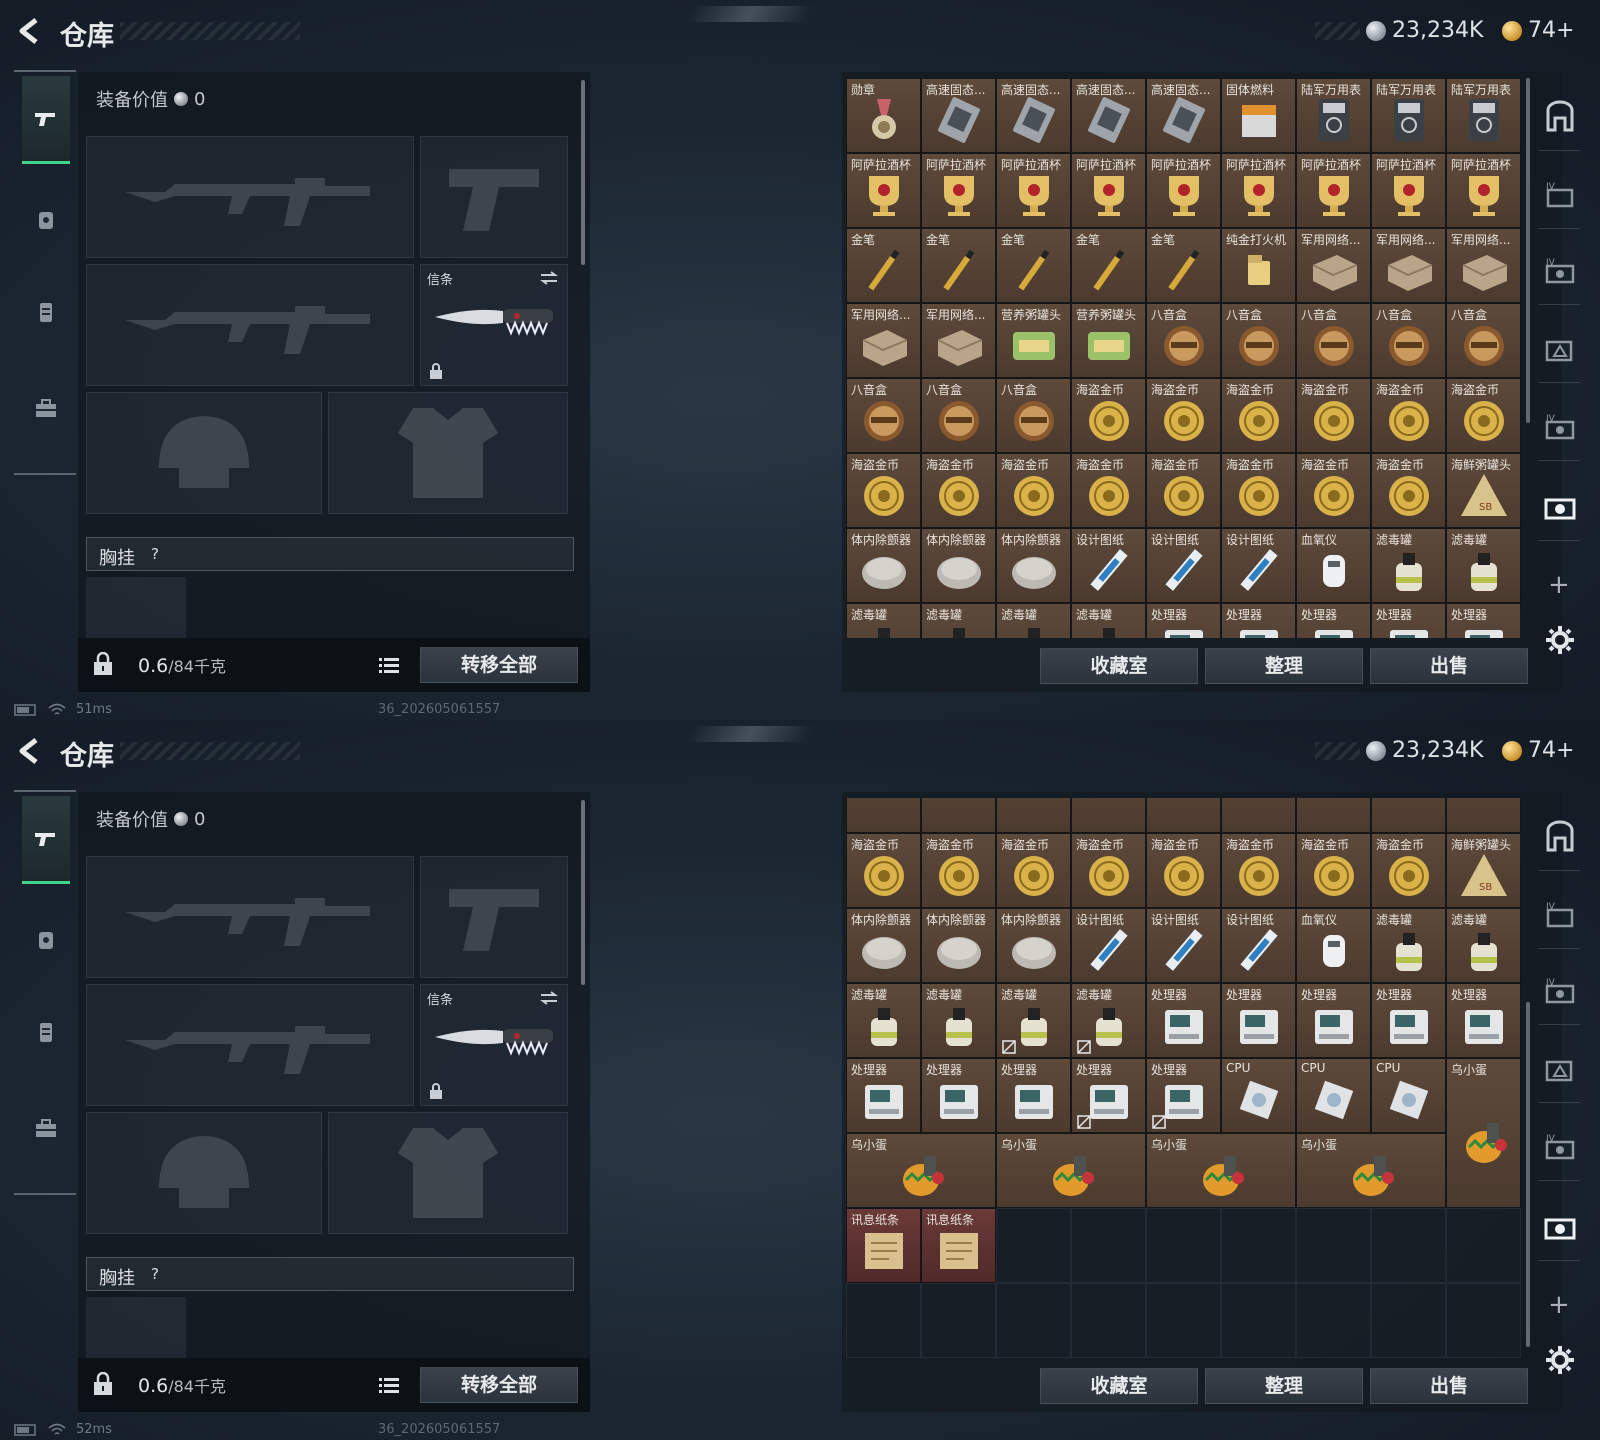 This screenshot has width=1600, height=1440. What do you see at coordinates (883, 1245) in the screenshot?
I see `storage-item: 讯息纸条` at bounding box center [883, 1245].